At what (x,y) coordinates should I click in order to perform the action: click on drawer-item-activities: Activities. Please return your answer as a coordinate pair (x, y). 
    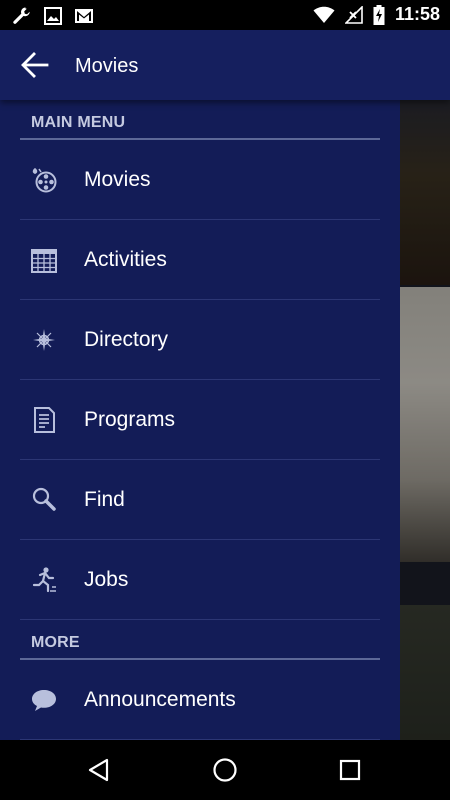
    Looking at the image, I should click on (200, 260).